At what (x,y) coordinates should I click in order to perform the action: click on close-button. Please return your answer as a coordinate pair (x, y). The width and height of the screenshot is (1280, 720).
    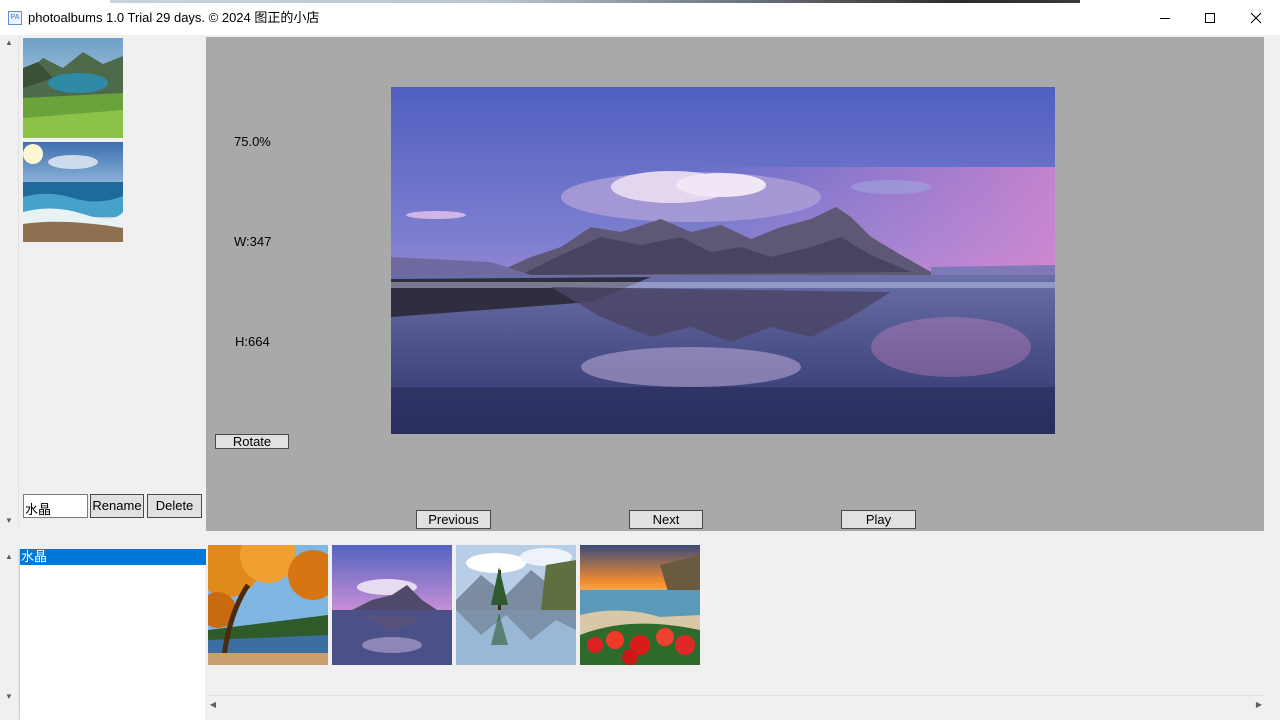
    Looking at the image, I should click on (1256, 17).